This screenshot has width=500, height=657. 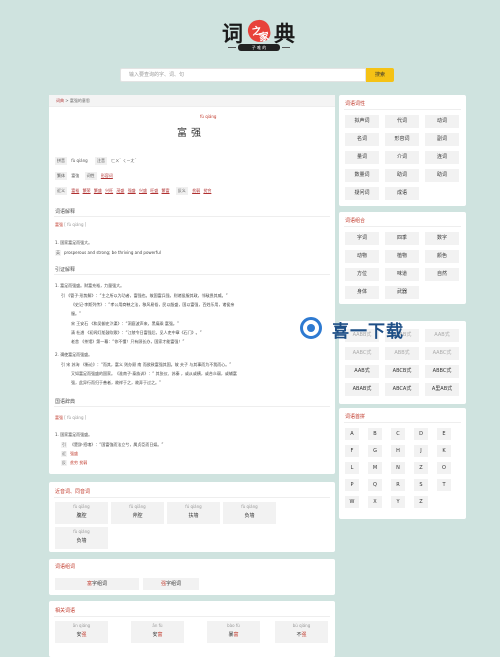 What do you see at coordinates (109, 190) in the screenshot?
I see `synonym-link: 兴旺` at bounding box center [109, 190].